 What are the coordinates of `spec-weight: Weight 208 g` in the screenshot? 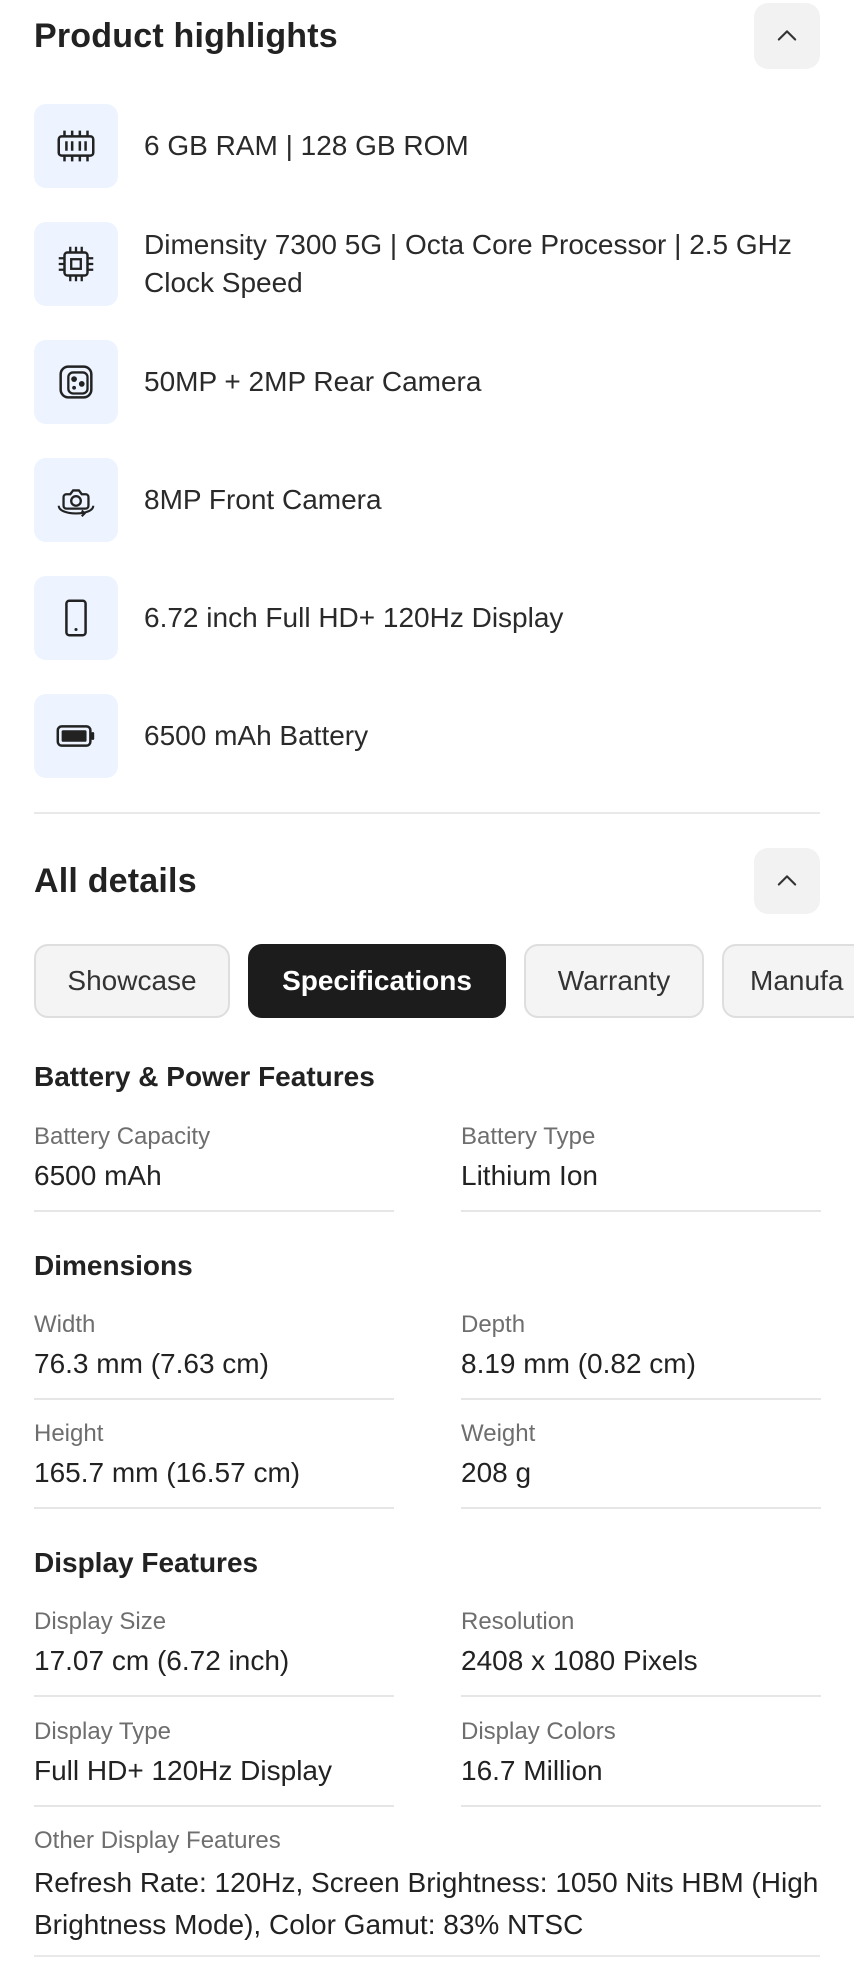 It's located at (641, 1455).